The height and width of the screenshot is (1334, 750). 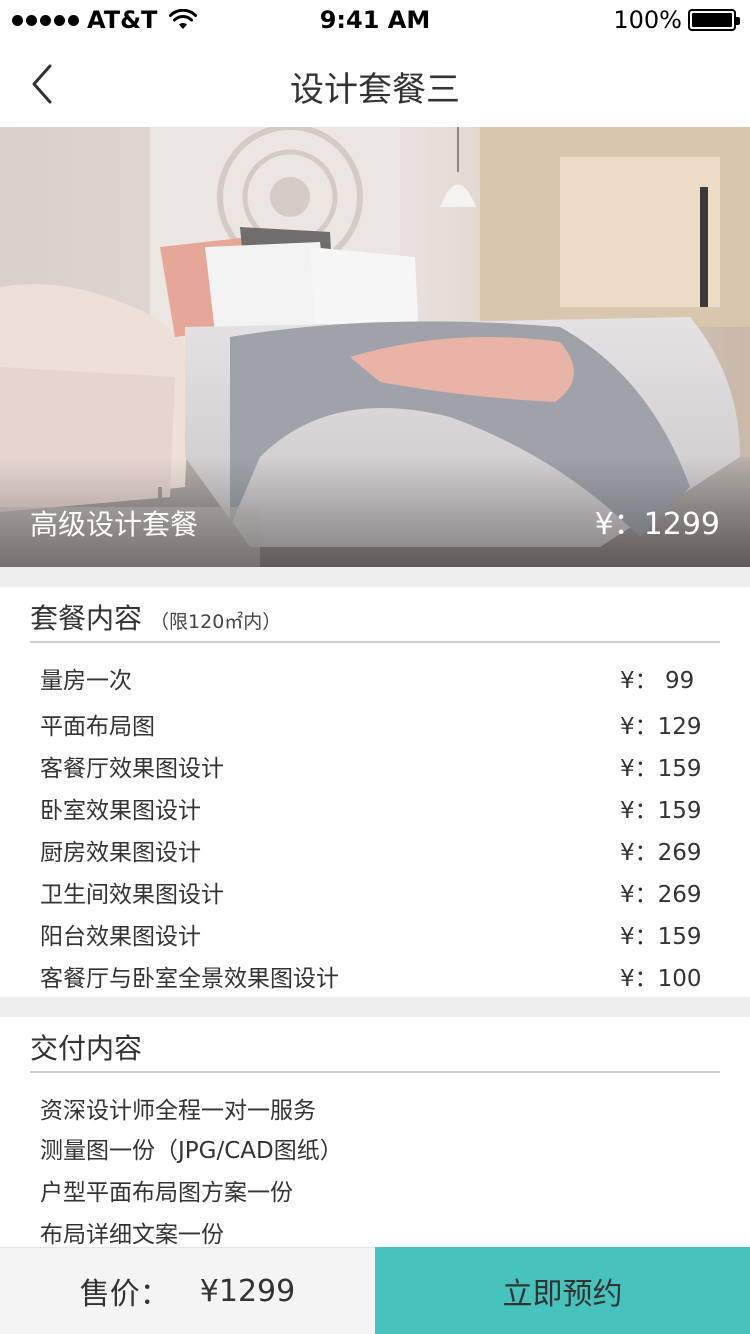 What do you see at coordinates (191, 1151) in the screenshot?
I see `delivery-item: 测量图一份（JPG/CAD图纸）` at bounding box center [191, 1151].